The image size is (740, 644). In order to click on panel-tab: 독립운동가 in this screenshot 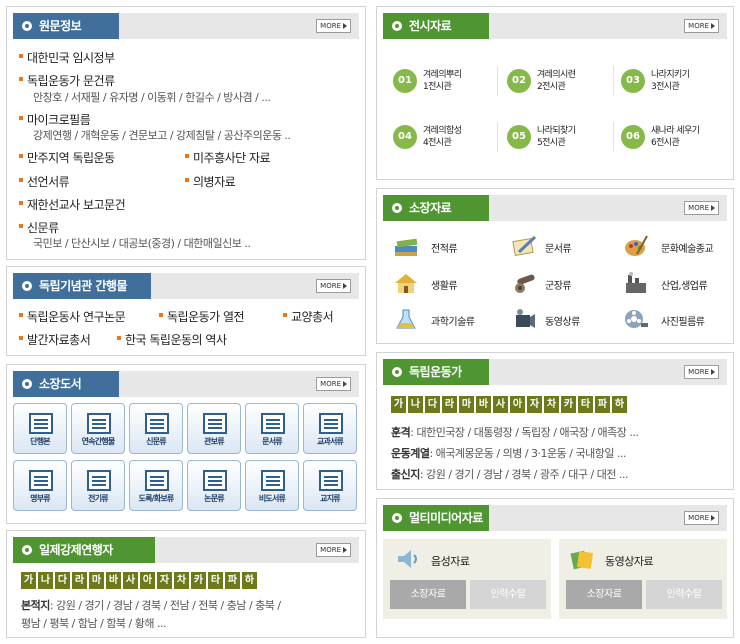, I will do `click(436, 372)`.